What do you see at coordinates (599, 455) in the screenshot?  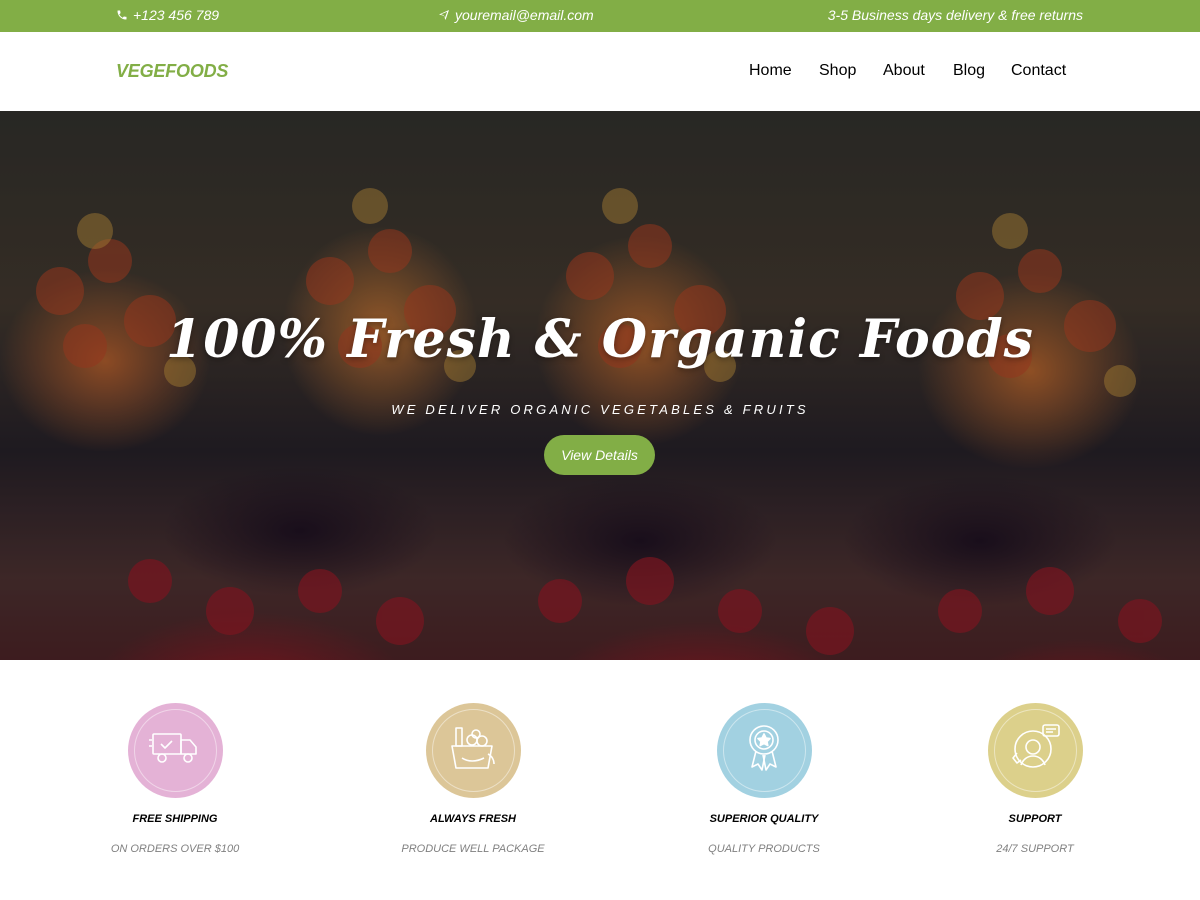 I see `view-details-button: View Details` at bounding box center [599, 455].